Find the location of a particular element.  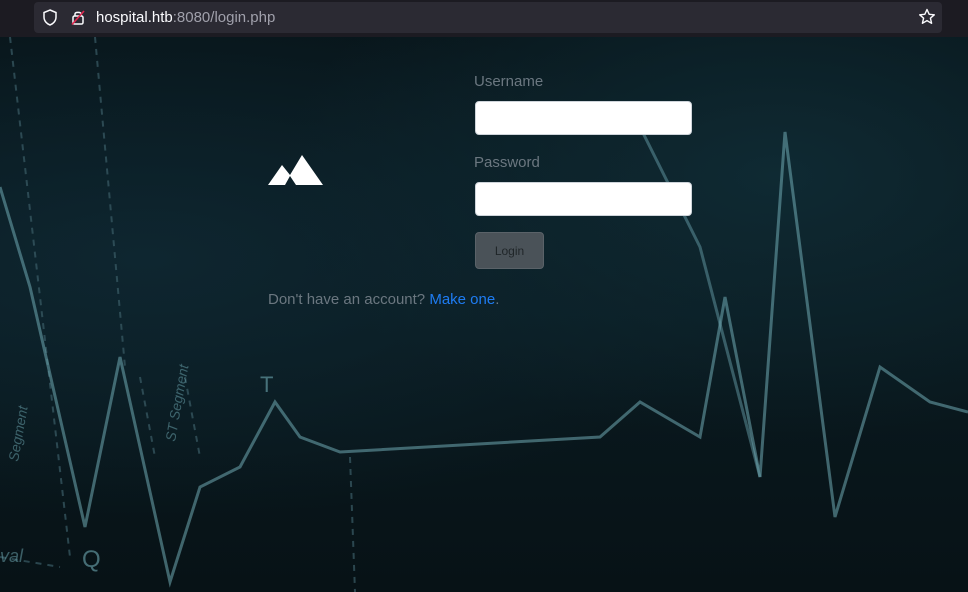

signup-prompt: Don't have an account? Make one. is located at coordinates (383, 299).